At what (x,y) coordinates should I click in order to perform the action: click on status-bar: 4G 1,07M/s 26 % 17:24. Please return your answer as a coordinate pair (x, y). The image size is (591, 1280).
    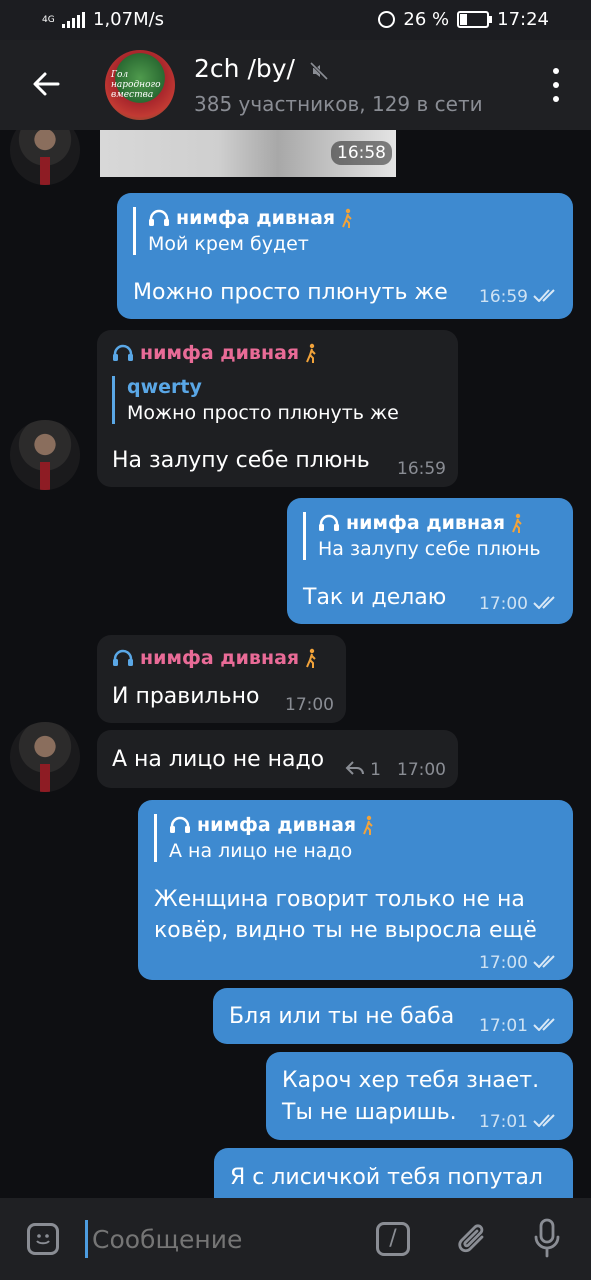
    Looking at the image, I should click on (295, 20).